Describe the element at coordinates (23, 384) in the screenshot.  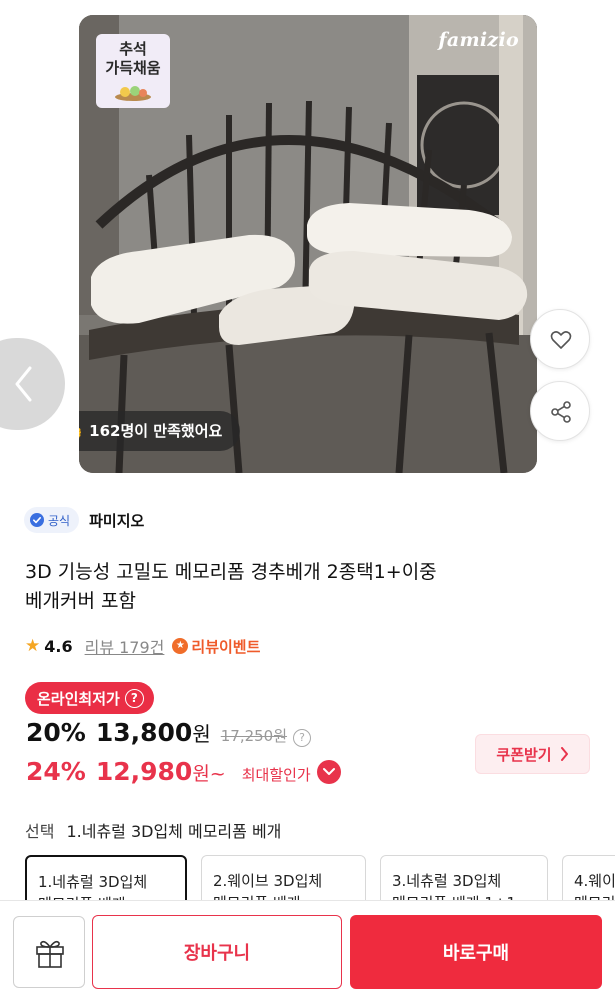
I see `chevron-left-icon` at that location.